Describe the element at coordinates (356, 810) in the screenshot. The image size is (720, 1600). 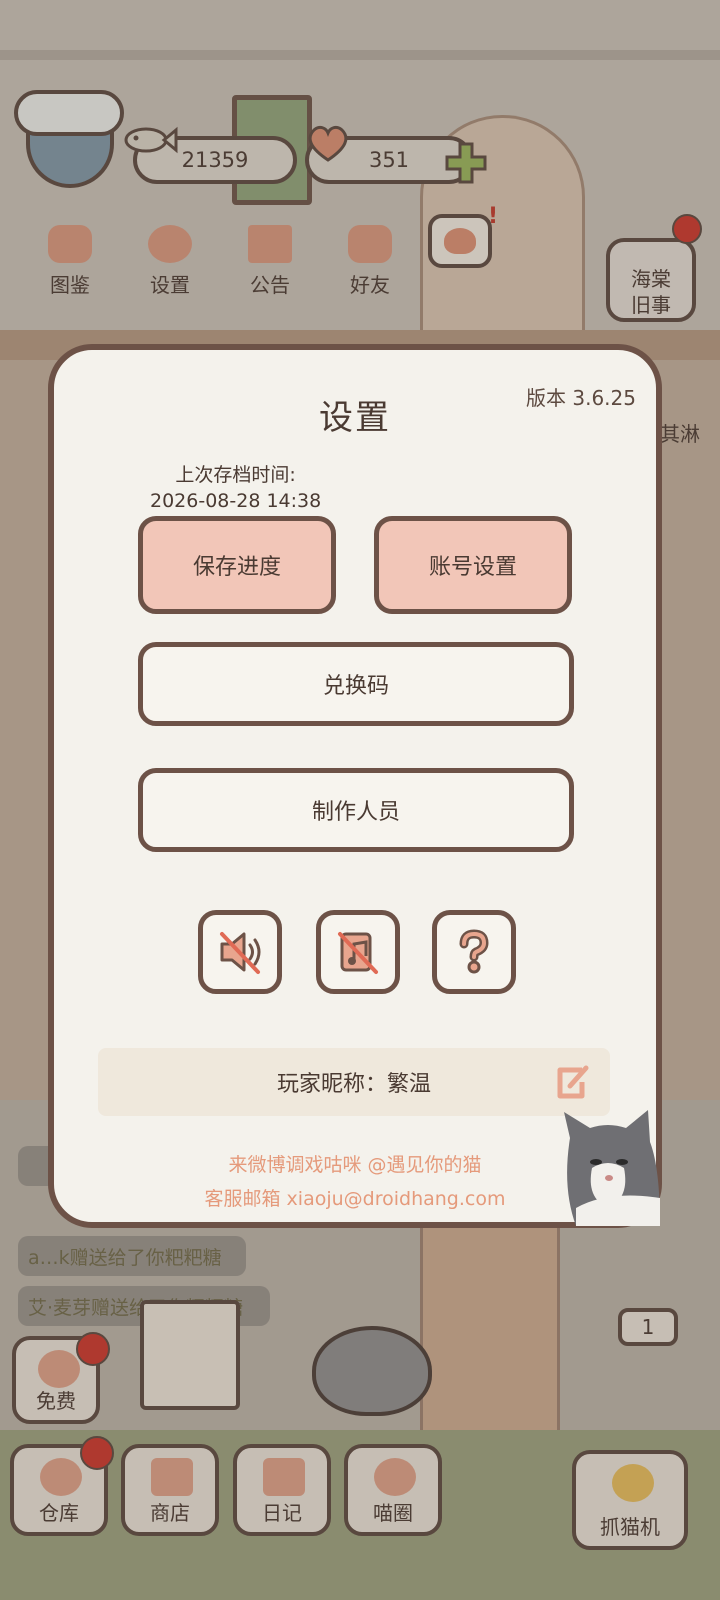
I see `credits-button: 制作人员` at that location.